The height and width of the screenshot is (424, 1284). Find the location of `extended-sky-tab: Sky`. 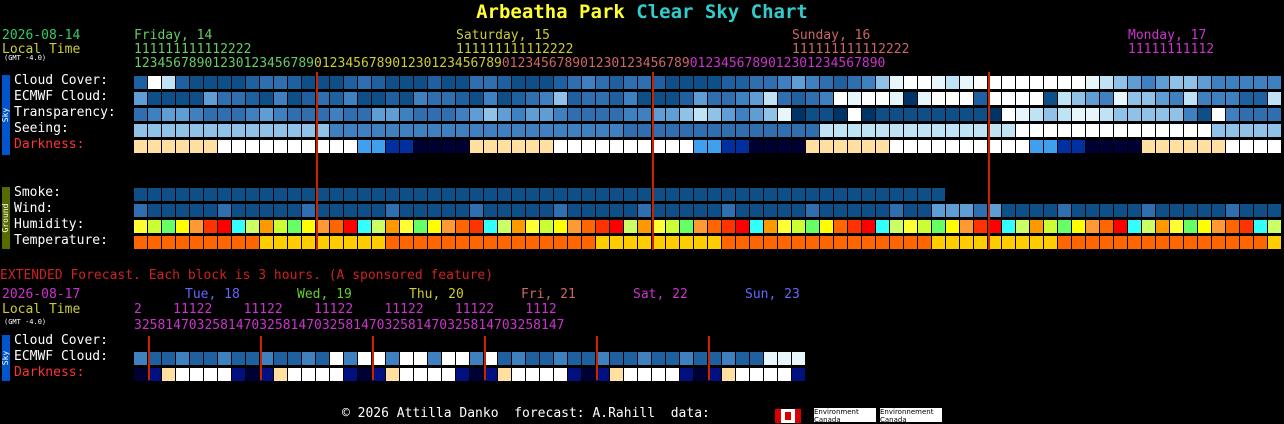

extended-sky-tab: Sky is located at coordinates (5, 358).